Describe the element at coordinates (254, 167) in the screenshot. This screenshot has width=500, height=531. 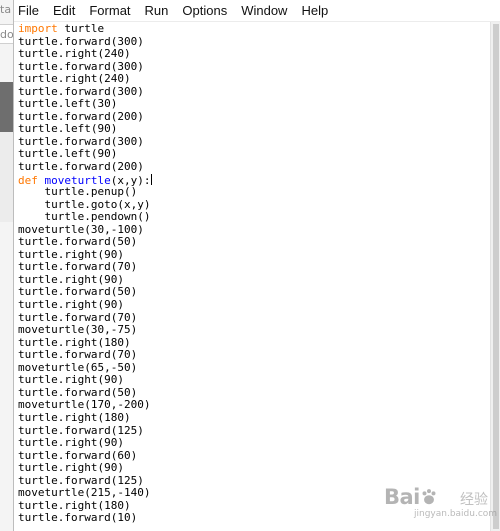
I see `code-line: turtle.forward(200)` at that location.